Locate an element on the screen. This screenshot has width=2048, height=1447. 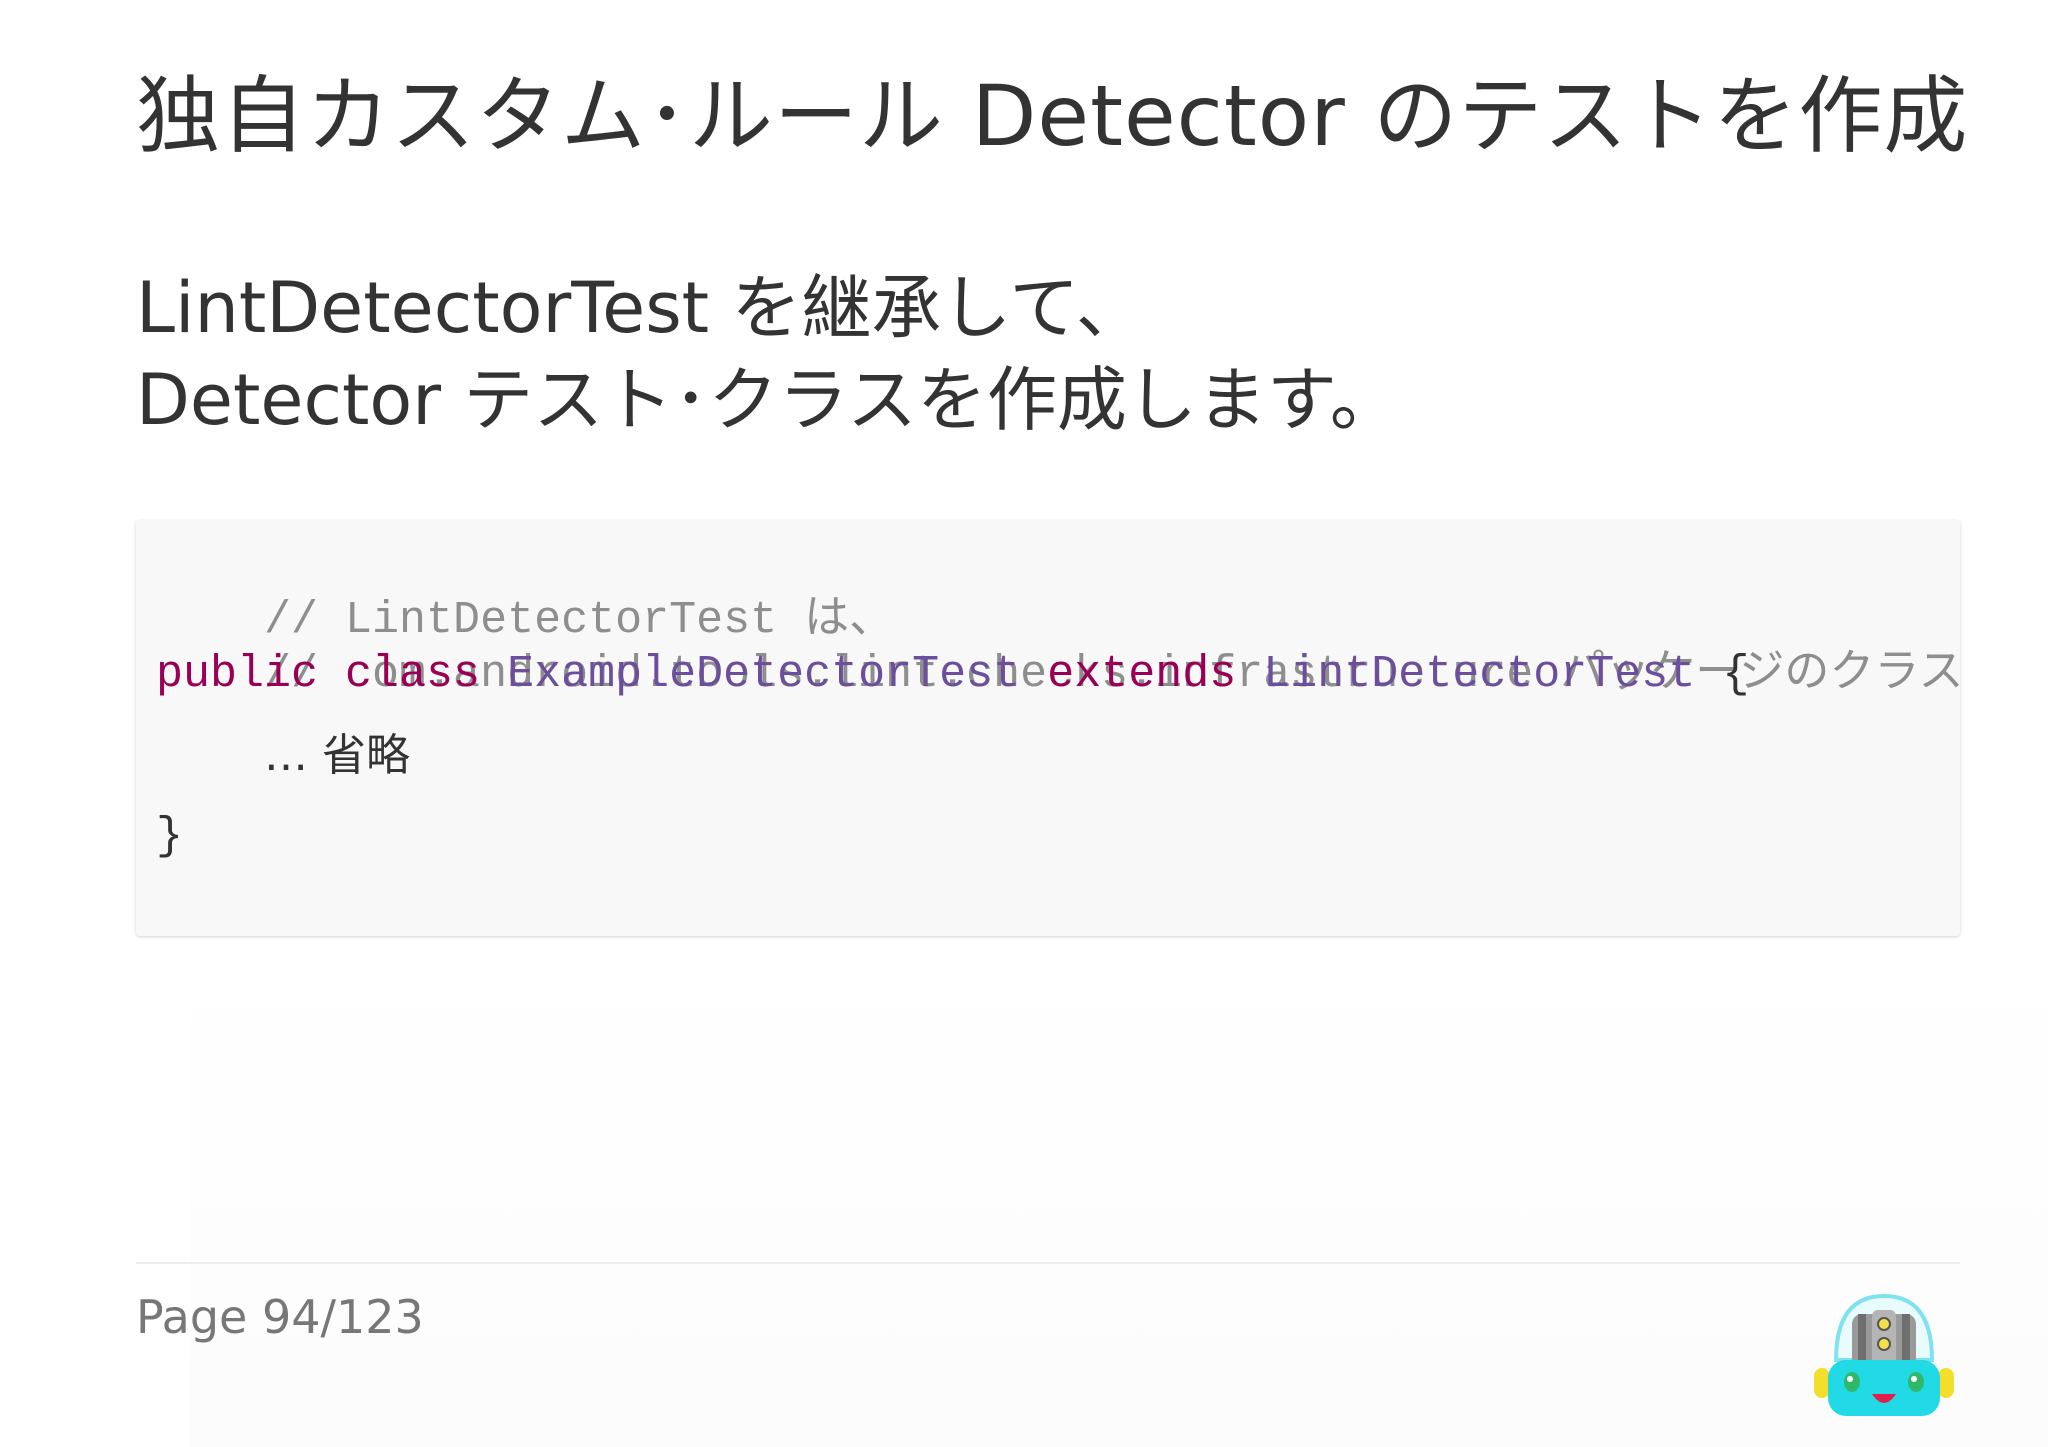
keyword-class: class is located at coordinates (413, 674).